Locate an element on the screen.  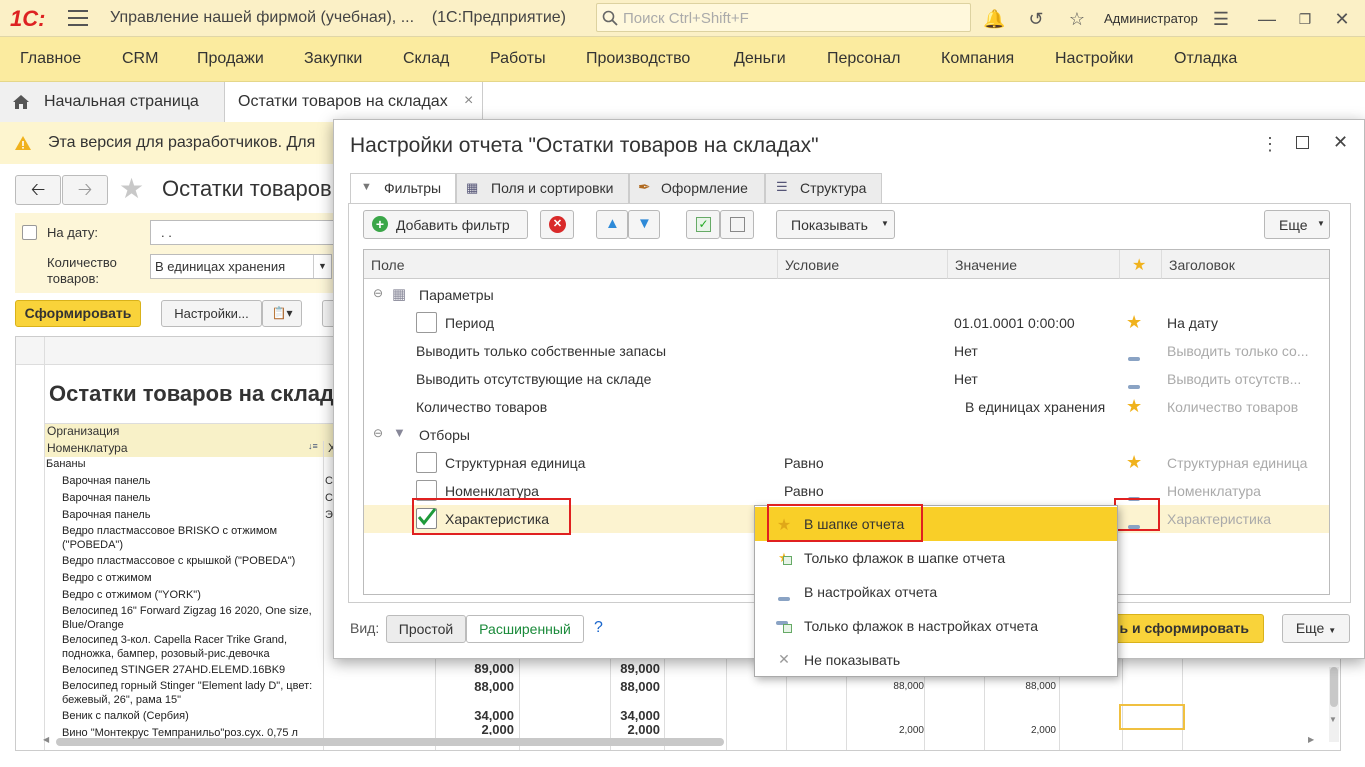
selected-cell is located at coordinates (1152, 717).